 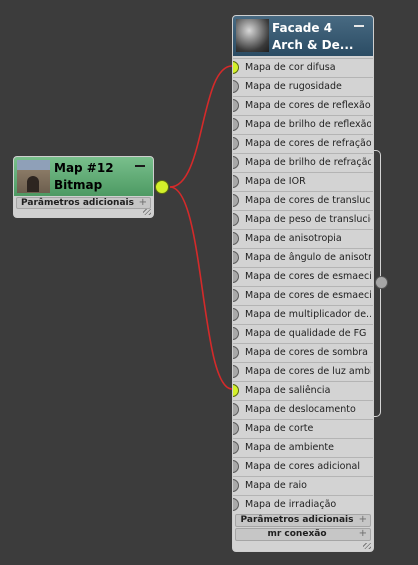 What do you see at coordinates (291, 504) in the screenshot?
I see `port-label: Mapa de irradiação` at bounding box center [291, 504].